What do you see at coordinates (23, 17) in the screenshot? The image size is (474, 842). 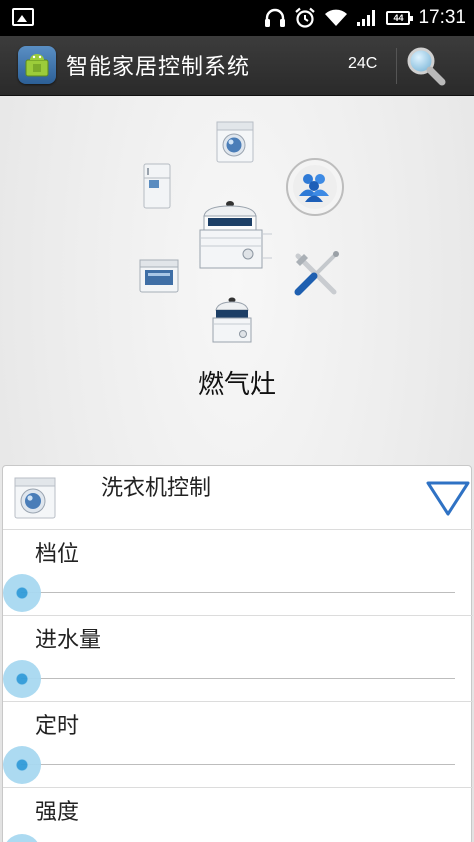 I see `image-icon` at bounding box center [23, 17].